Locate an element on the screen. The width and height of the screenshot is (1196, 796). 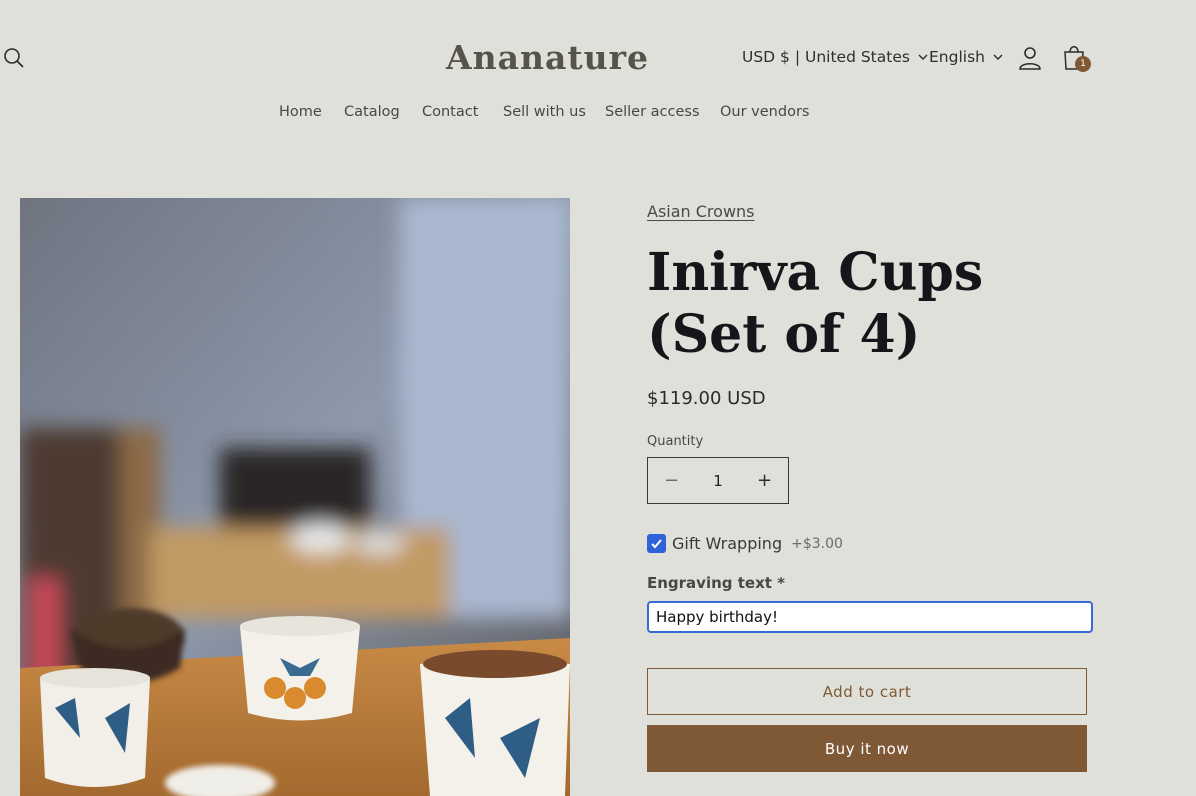
quantity-stepper: − + is located at coordinates (718, 480).